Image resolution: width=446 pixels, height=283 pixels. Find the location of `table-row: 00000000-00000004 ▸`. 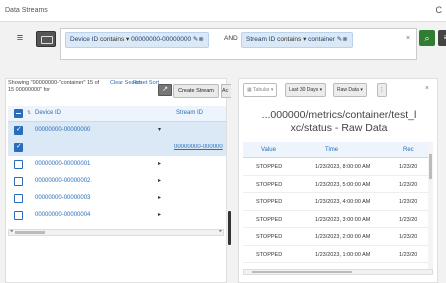

table-row: 00000000-00000004 ▸ is located at coordinates (117, 215).